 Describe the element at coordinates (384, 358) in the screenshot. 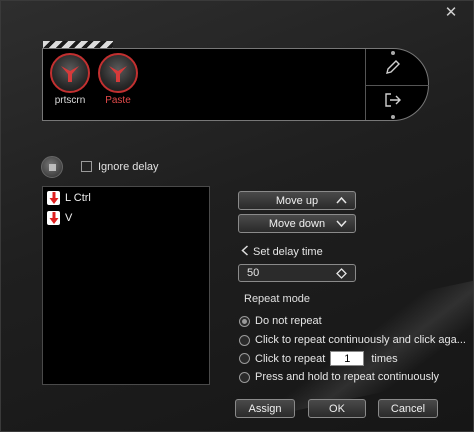

I see `radio-label-suffix: times` at that location.